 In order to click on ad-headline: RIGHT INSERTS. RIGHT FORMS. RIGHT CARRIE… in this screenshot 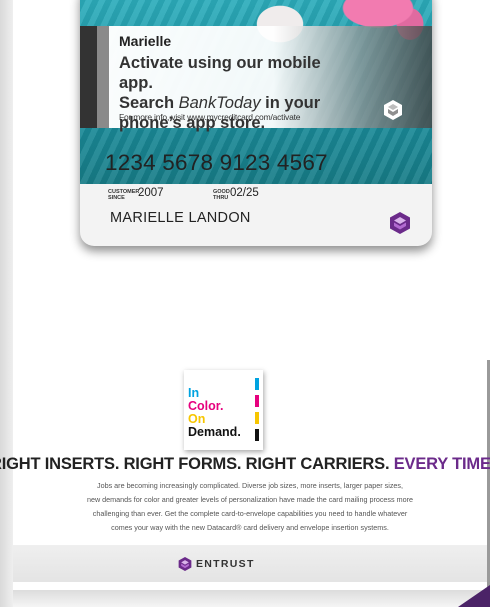, I will do `click(245, 464)`.